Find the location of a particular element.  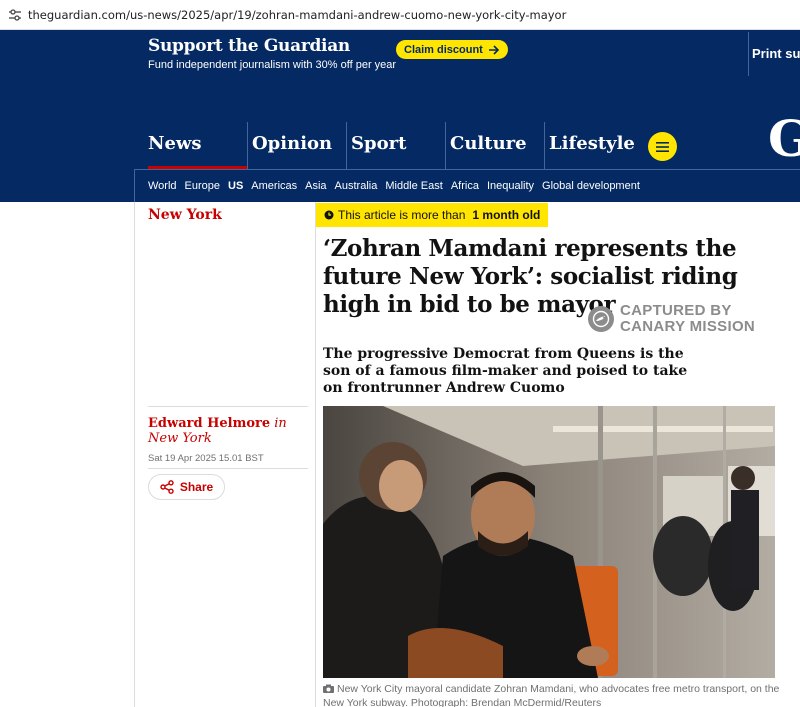

guardian-logo: G is located at coordinates (784, 139).